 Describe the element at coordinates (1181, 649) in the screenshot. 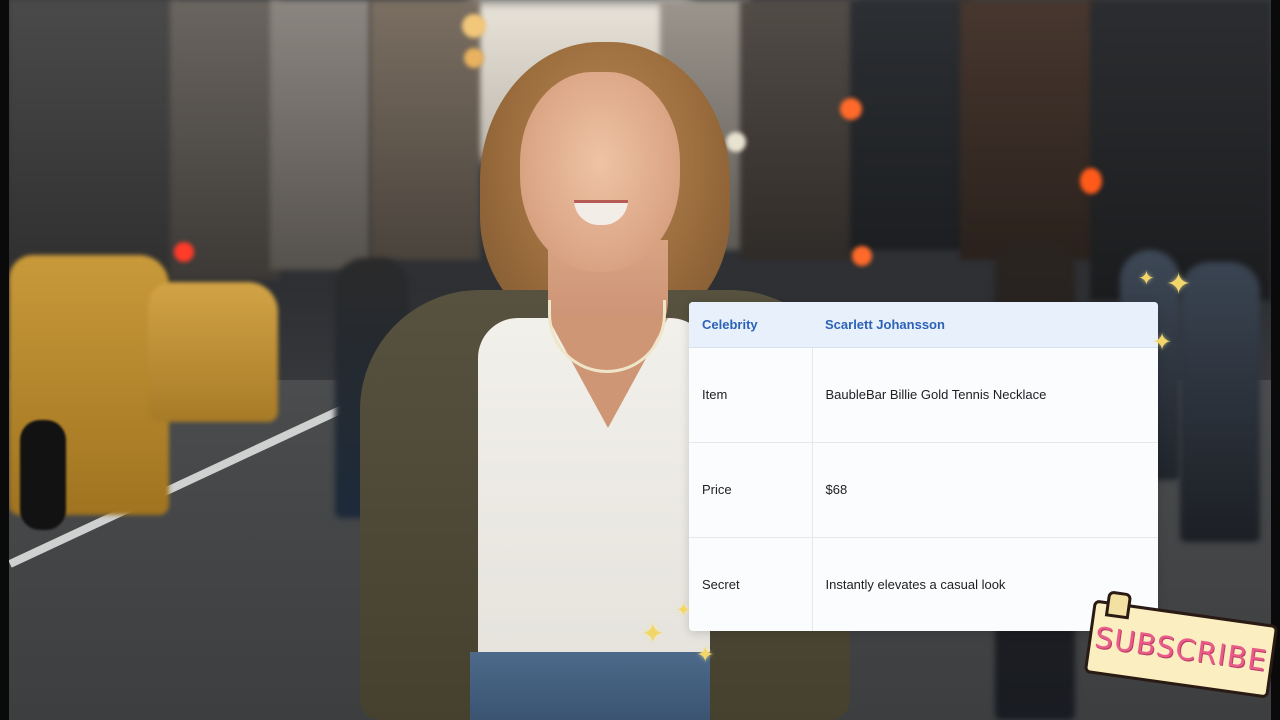

I see `subscribe-label: SUBSCRIBE` at that location.